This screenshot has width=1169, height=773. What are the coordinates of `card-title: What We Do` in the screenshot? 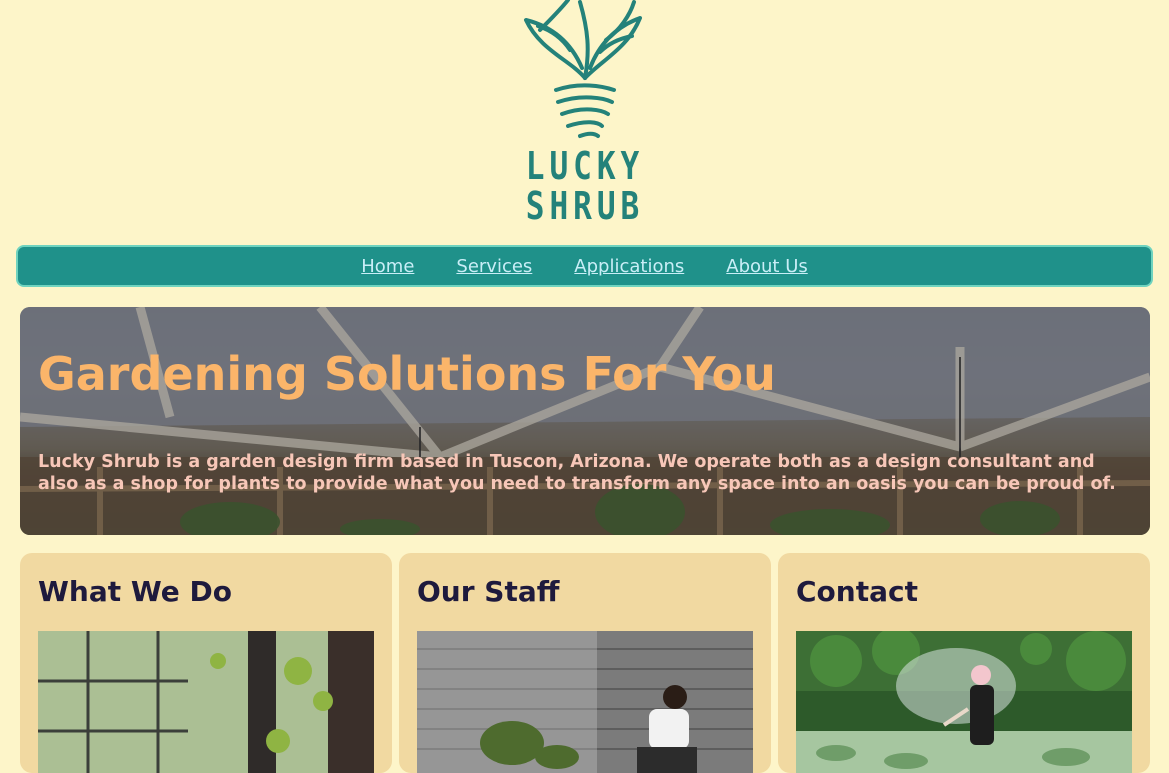 It's located at (135, 591).